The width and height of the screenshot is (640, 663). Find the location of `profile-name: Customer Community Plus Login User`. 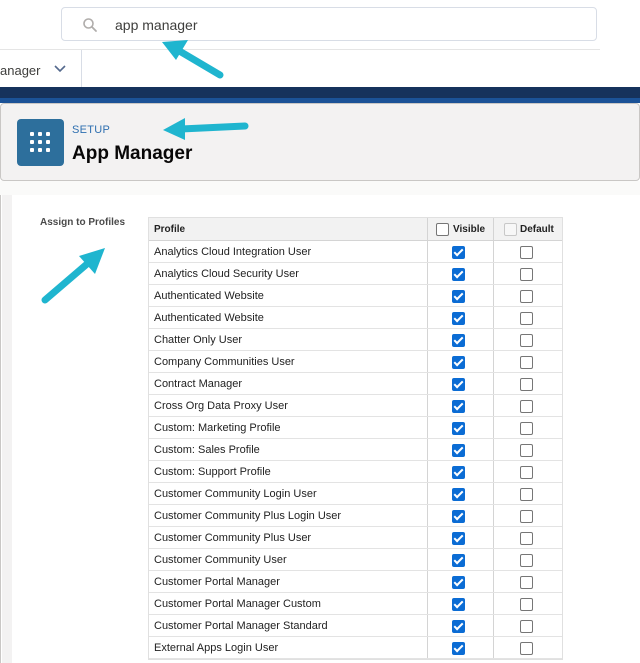

profile-name: Customer Community Plus Login User is located at coordinates (248, 516).